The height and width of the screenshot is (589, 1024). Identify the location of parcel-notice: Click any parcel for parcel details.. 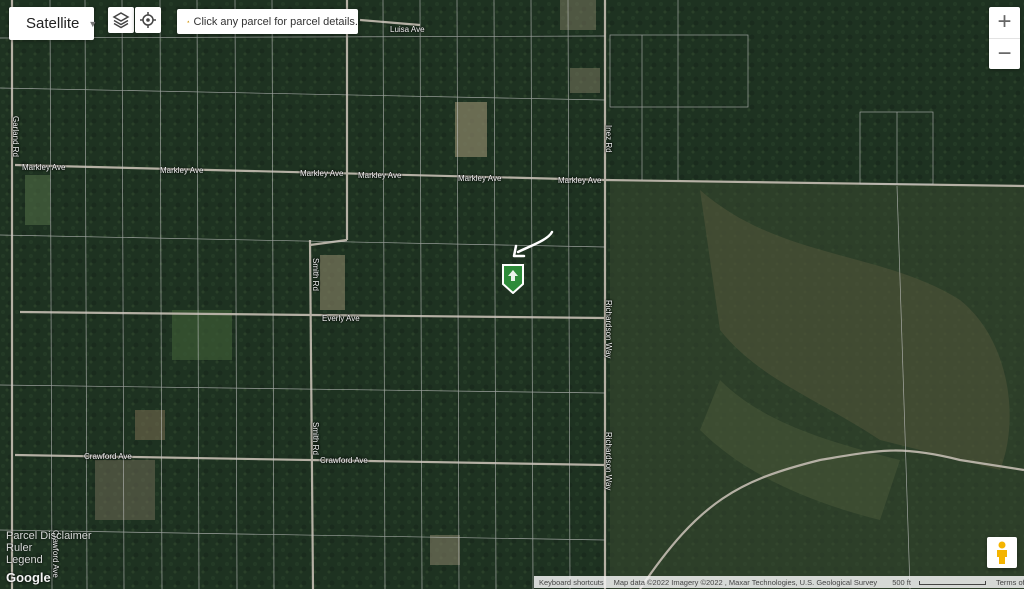
(267, 21).